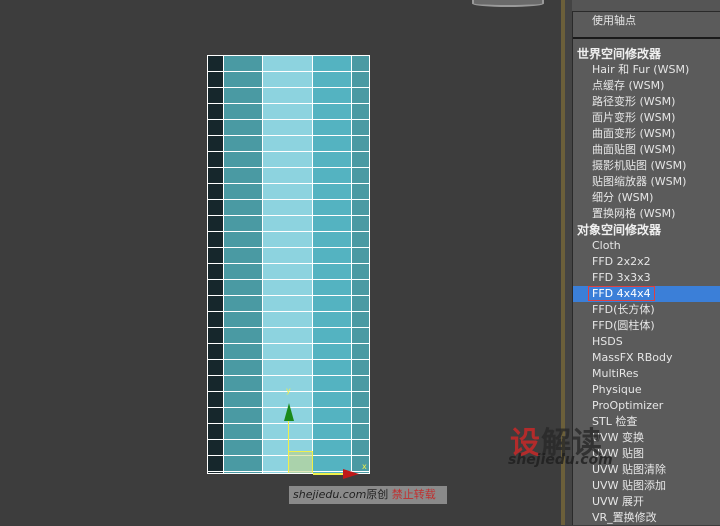 The height and width of the screenshot is (526, 720). I want to click on modifier-item: UVW 展开, so click(646, 502).